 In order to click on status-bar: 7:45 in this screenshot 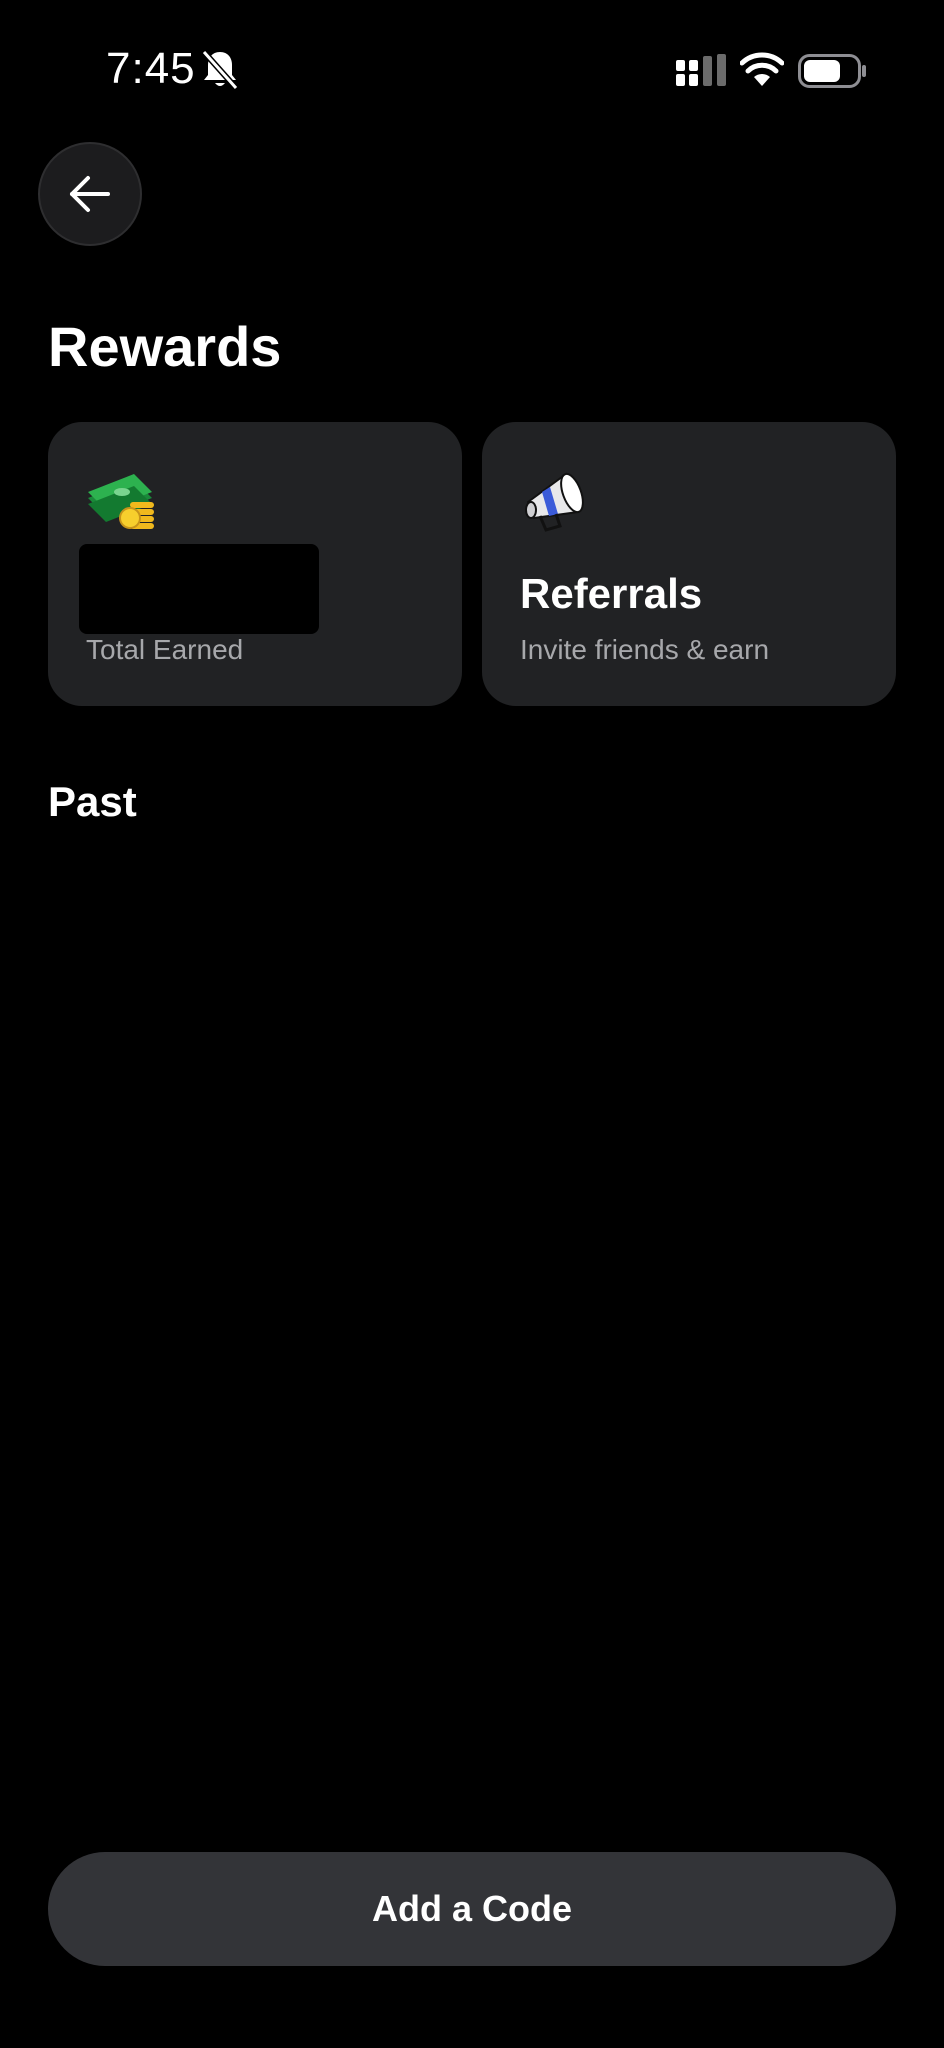, I will do `click(472, 70)`.